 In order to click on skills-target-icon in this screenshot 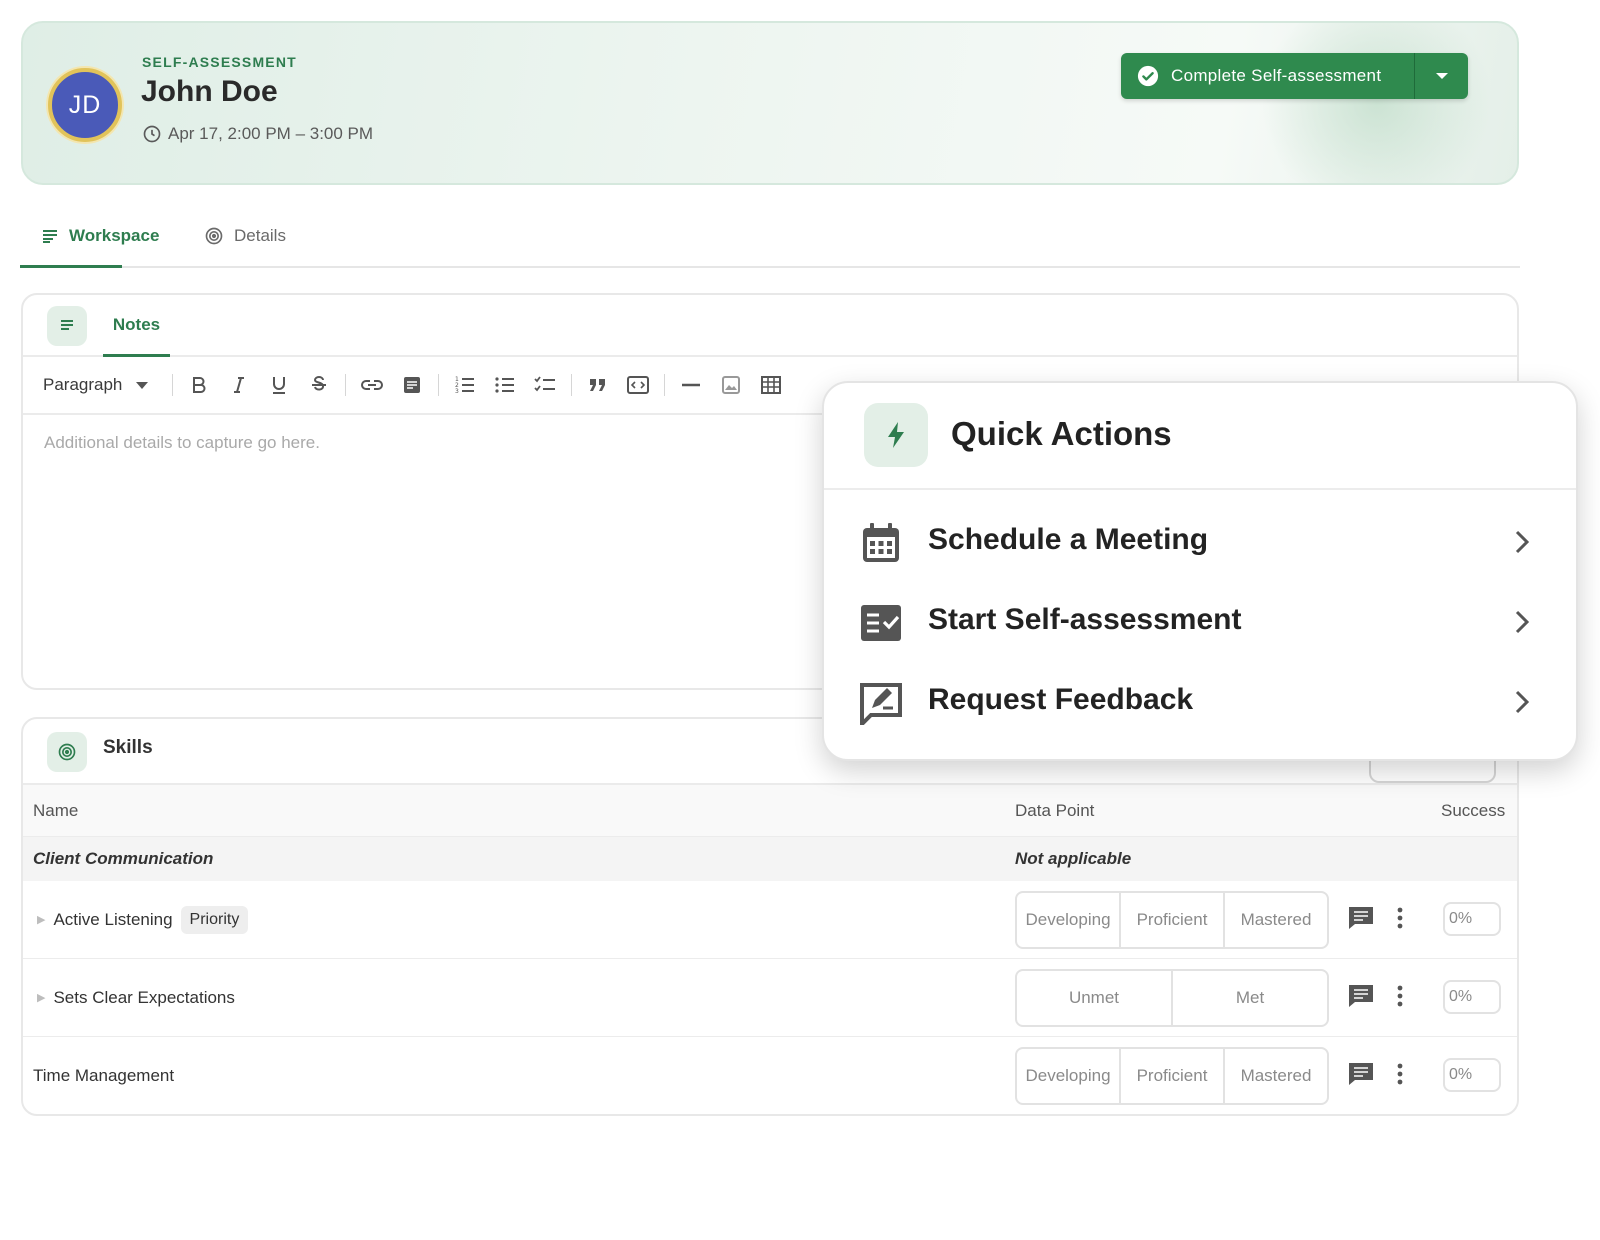, I will do `click(67, 752)`.